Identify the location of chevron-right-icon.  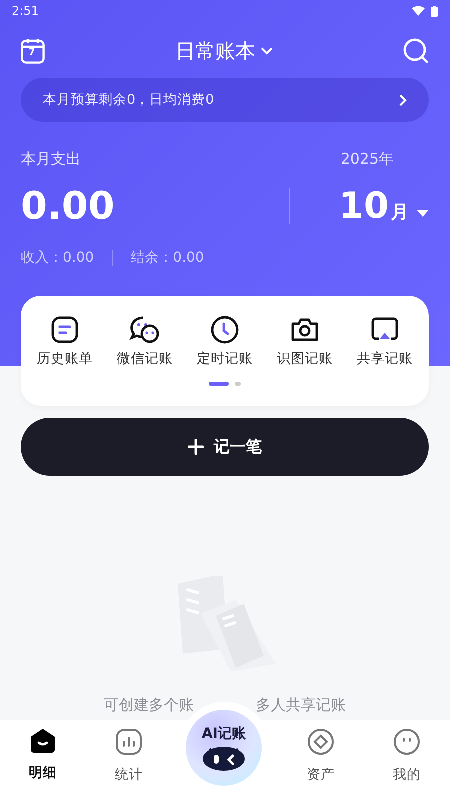
(403, 100).